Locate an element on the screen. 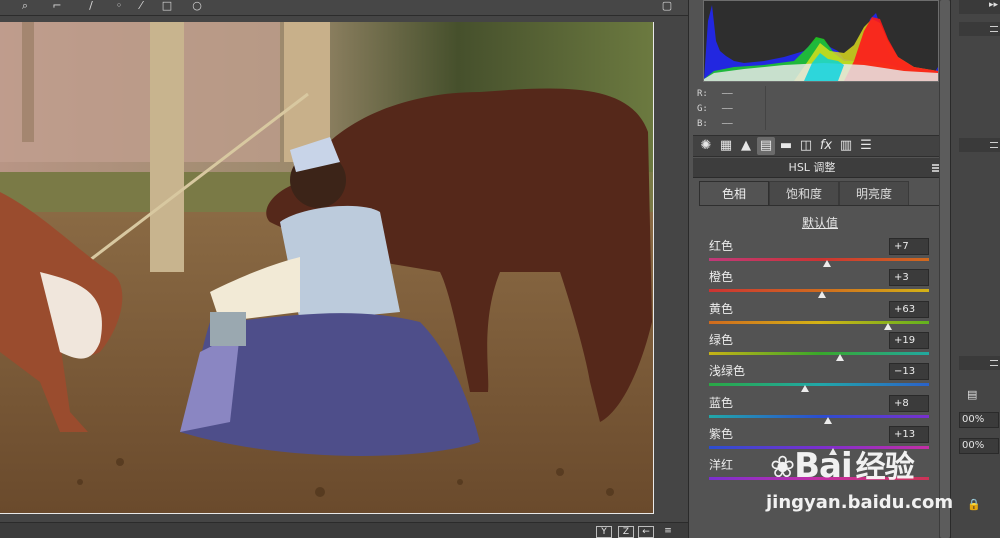 The height and width of the screenshot is (538, 1000). rotate-icon: ○ is located at coordinates (197, 6).